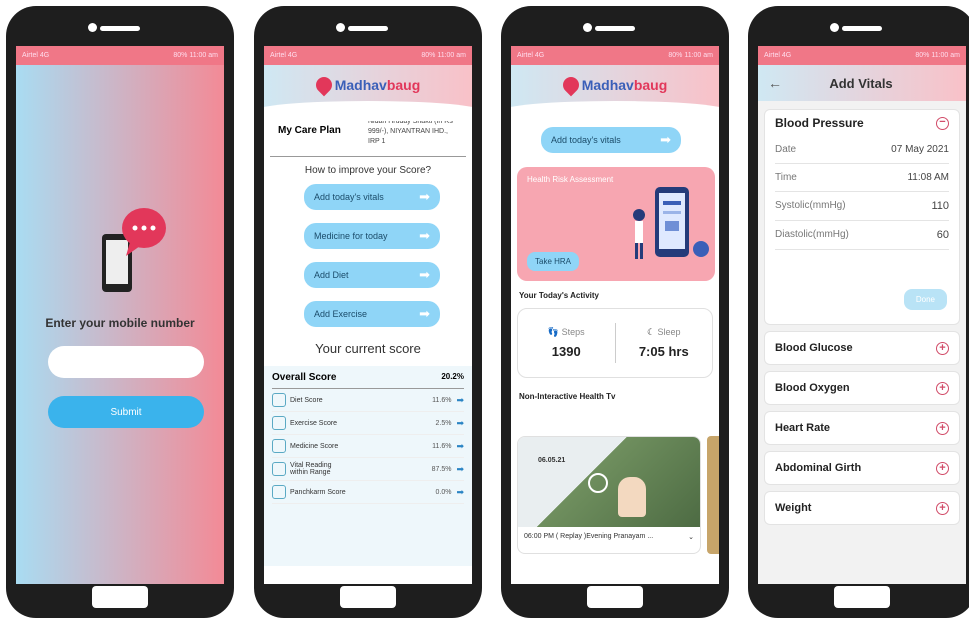  Describe the element at coordinates (309, 130) in the screenshot. I see `care-plan-label: My Care Plan` at that location.